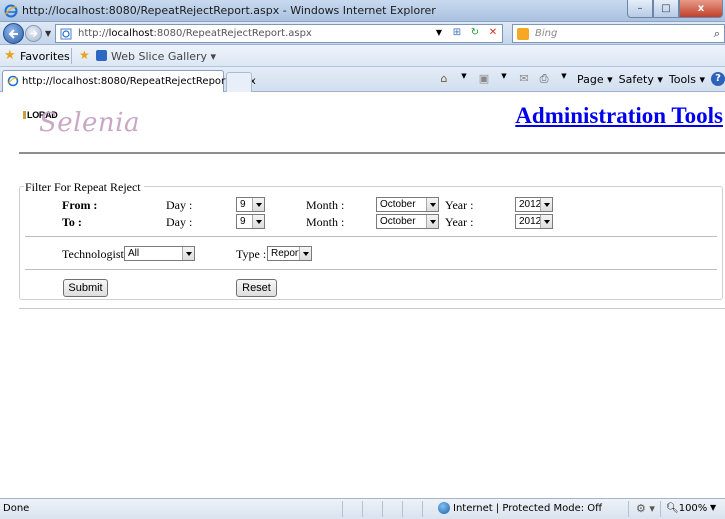  I want to click on minimize-button: –, so click(640, 9).